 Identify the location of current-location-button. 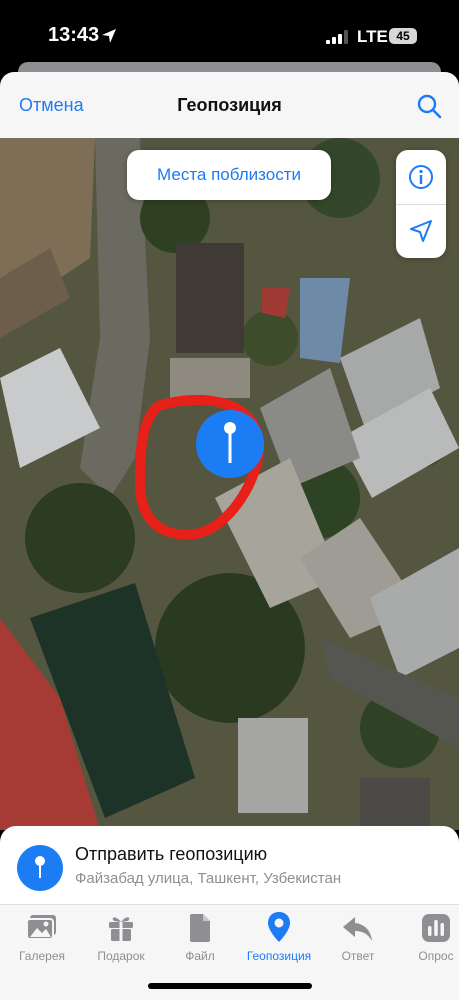
(421, 231).